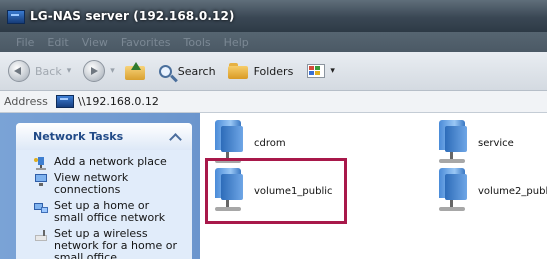 The height and width of the screenshot is (259, 547). I want to click on menu-file: File, so click(25, 42).